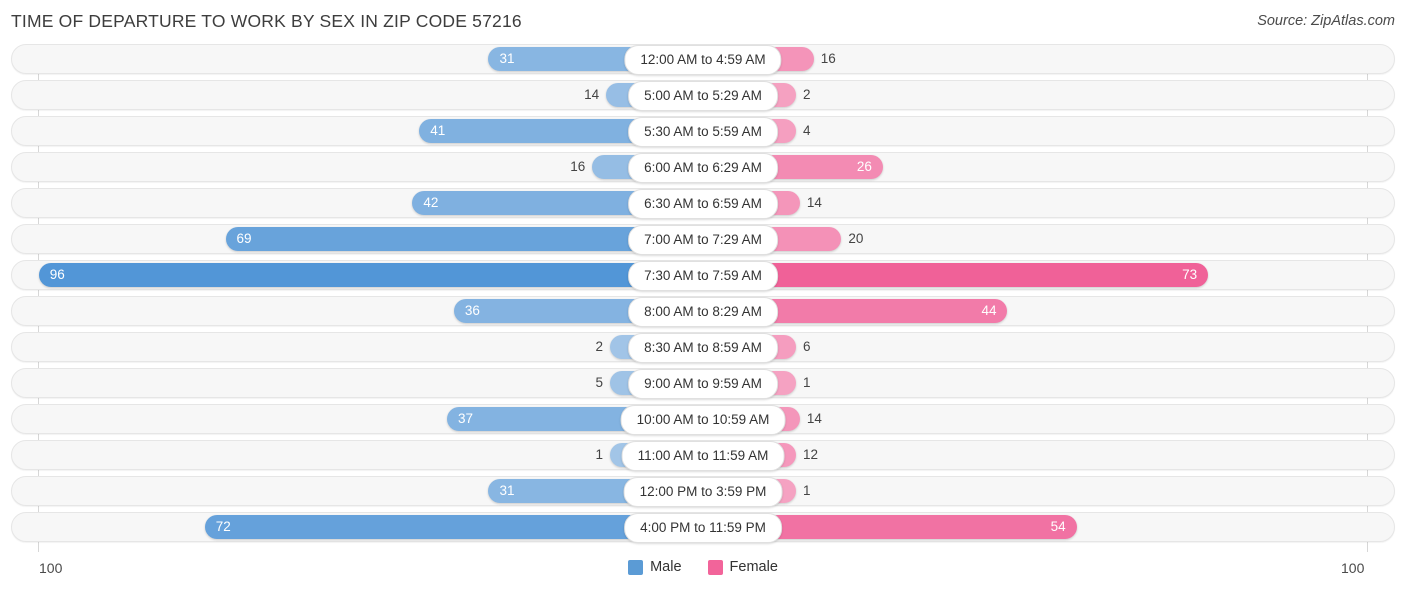  I want to click on bar-value-male: 16, so click(578, 166).